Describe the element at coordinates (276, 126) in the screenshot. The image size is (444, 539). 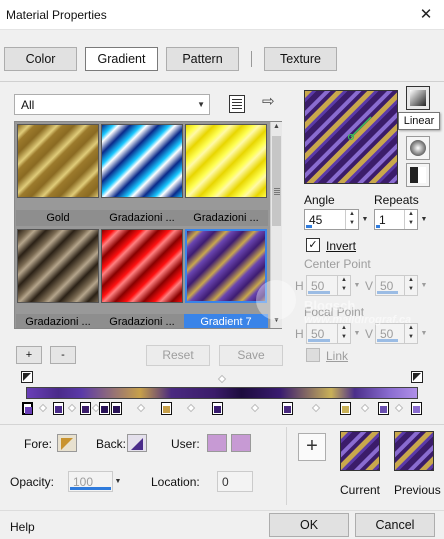
I see `scroll-up-icon: ▲` at that location.